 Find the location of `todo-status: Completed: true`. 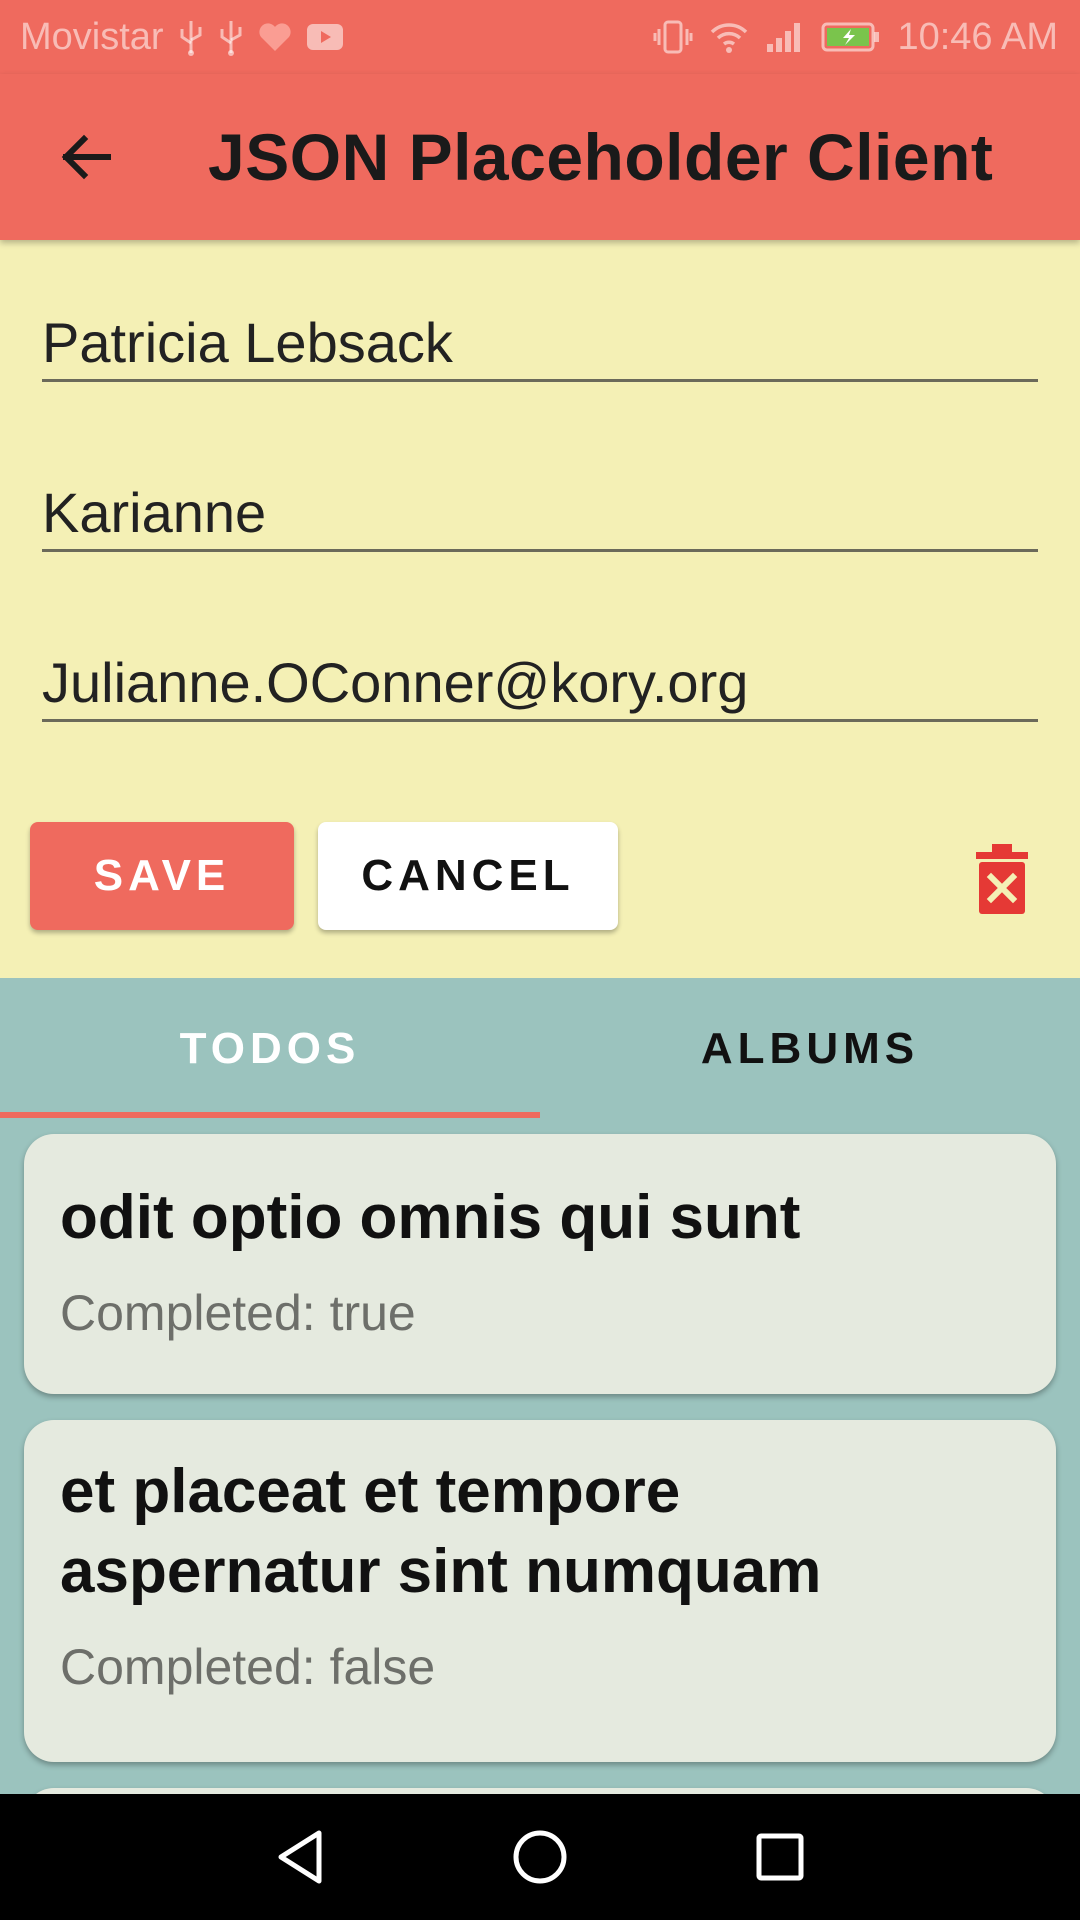

todo-status: Completed: true is located at coordinates (238, 1313).